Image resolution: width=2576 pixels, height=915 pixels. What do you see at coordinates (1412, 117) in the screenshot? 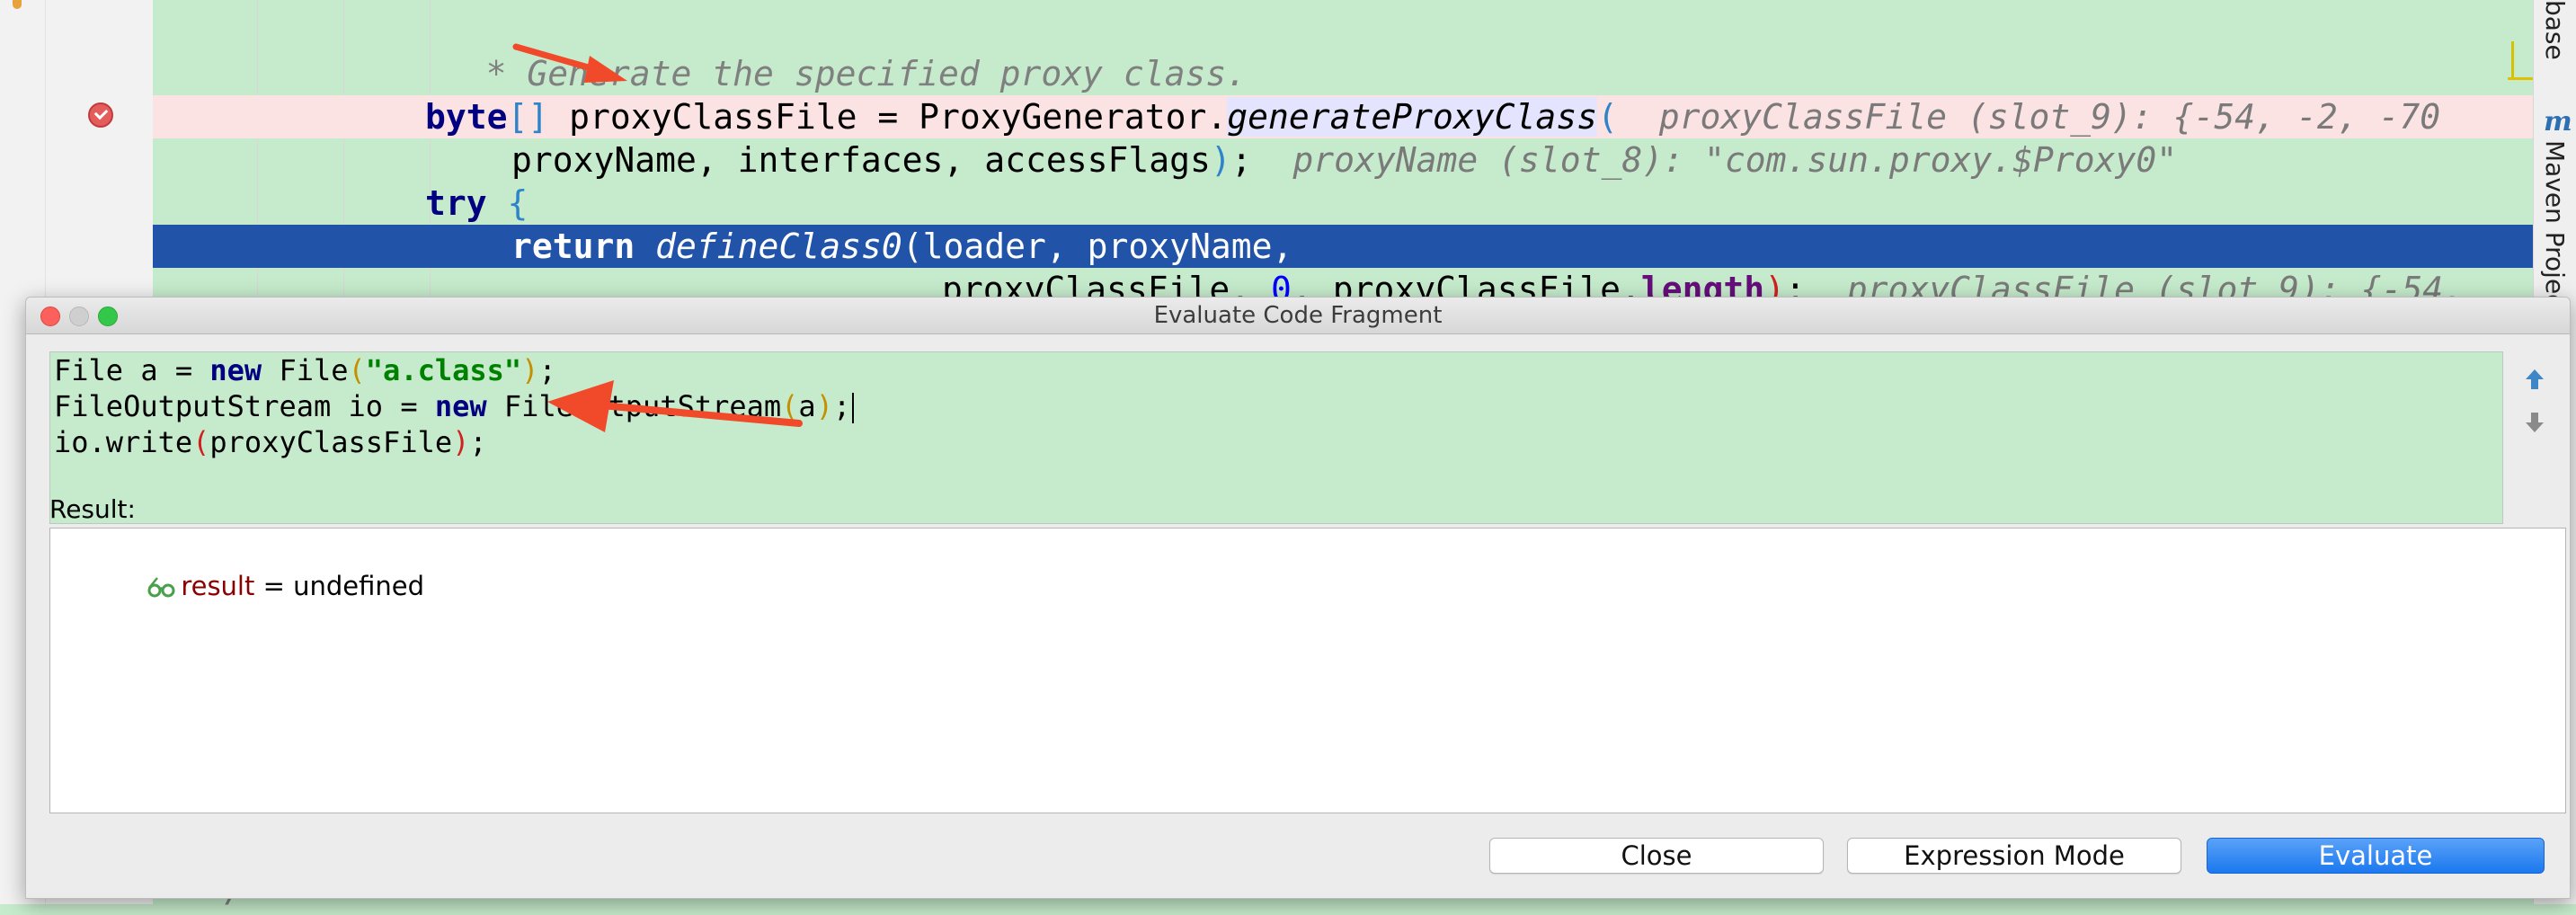
I see `method-generate-proxy-class: generateProxyClass` at bounding box center [1412, 117].